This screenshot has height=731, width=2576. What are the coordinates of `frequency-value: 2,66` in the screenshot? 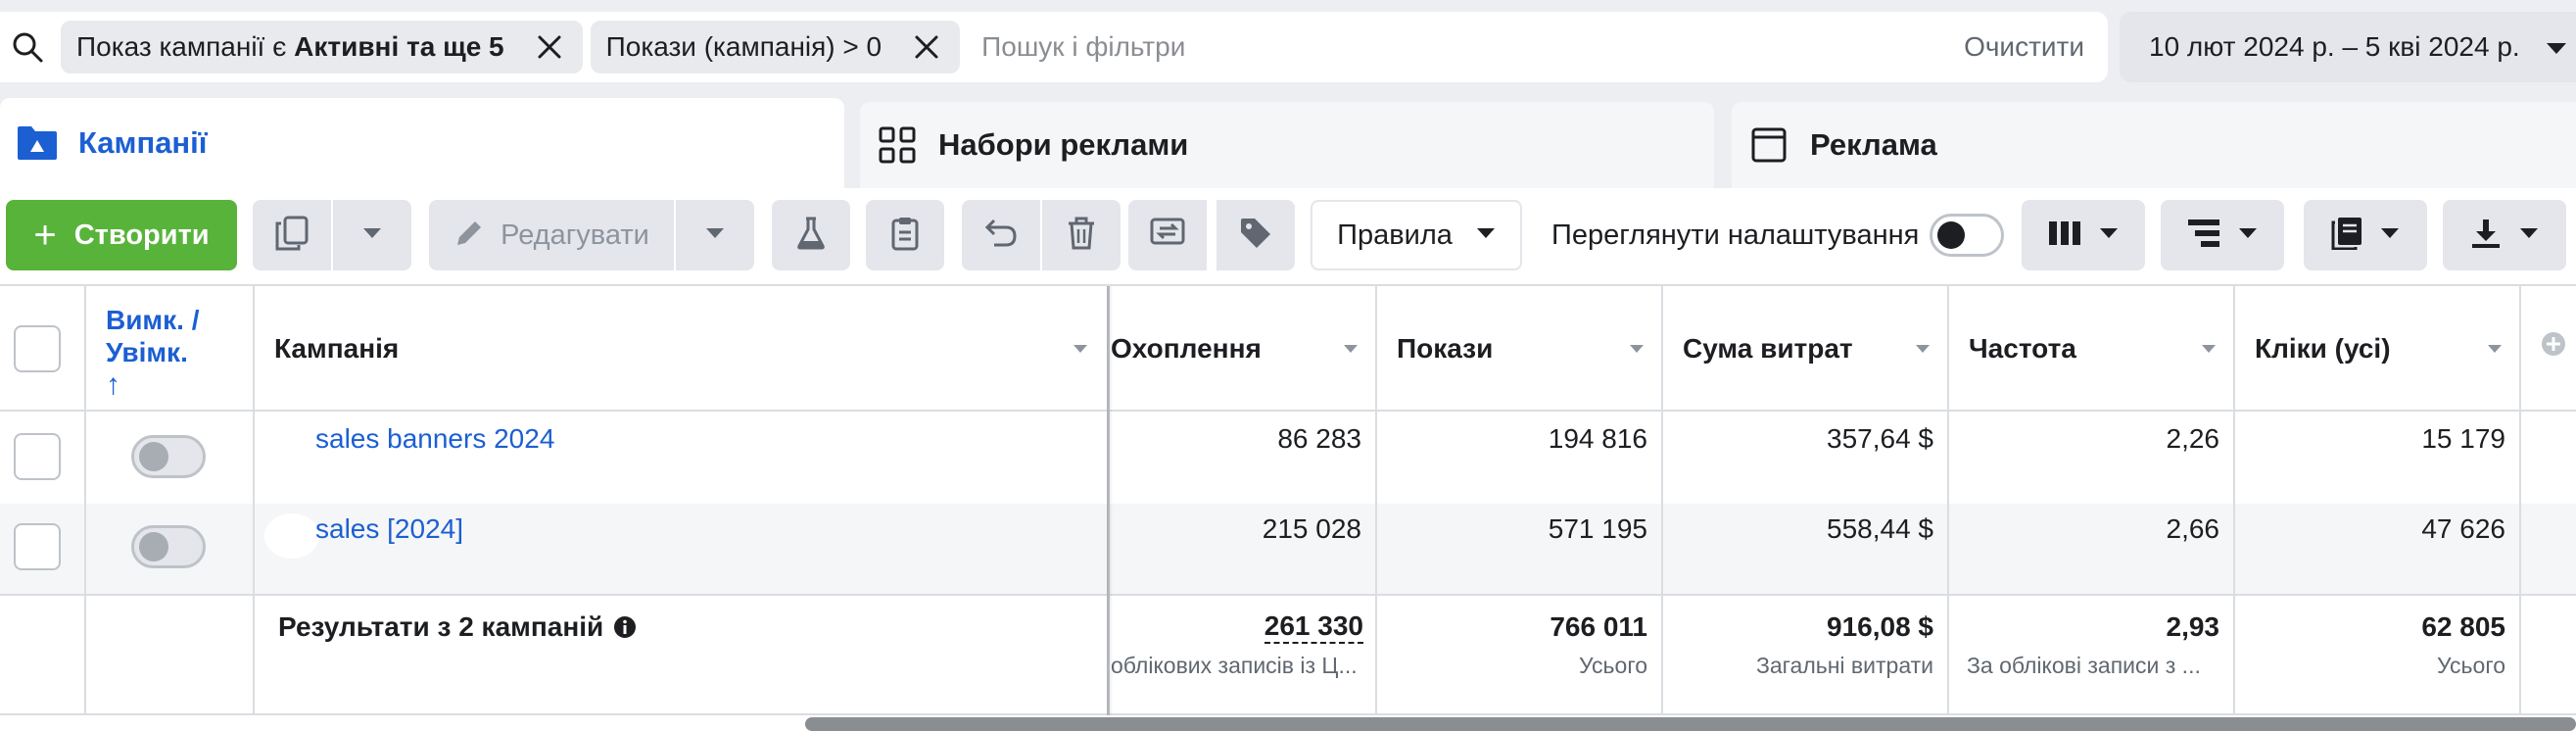 It's located at (2193, 528).